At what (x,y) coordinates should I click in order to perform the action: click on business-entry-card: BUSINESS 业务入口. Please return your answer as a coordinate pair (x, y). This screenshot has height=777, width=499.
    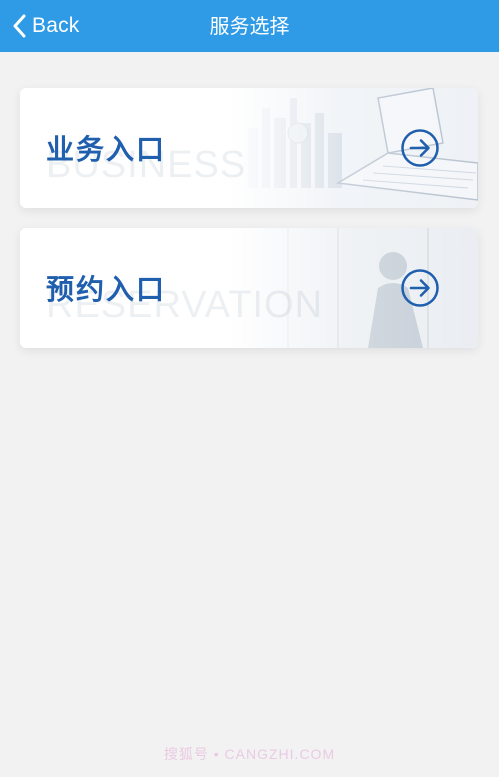
    Looking at the image, I should click on (249, 148).